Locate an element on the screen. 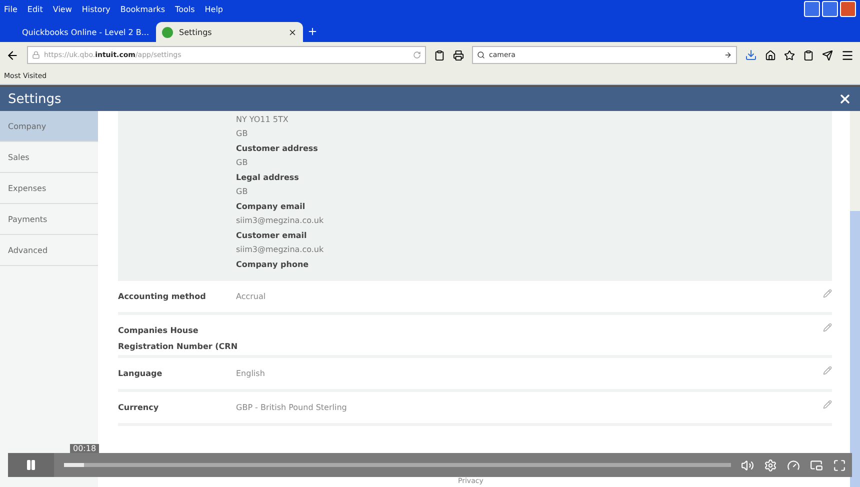 The height and width of the screenshot is (487, 860). print-icon is located at coordinates (458, 55).